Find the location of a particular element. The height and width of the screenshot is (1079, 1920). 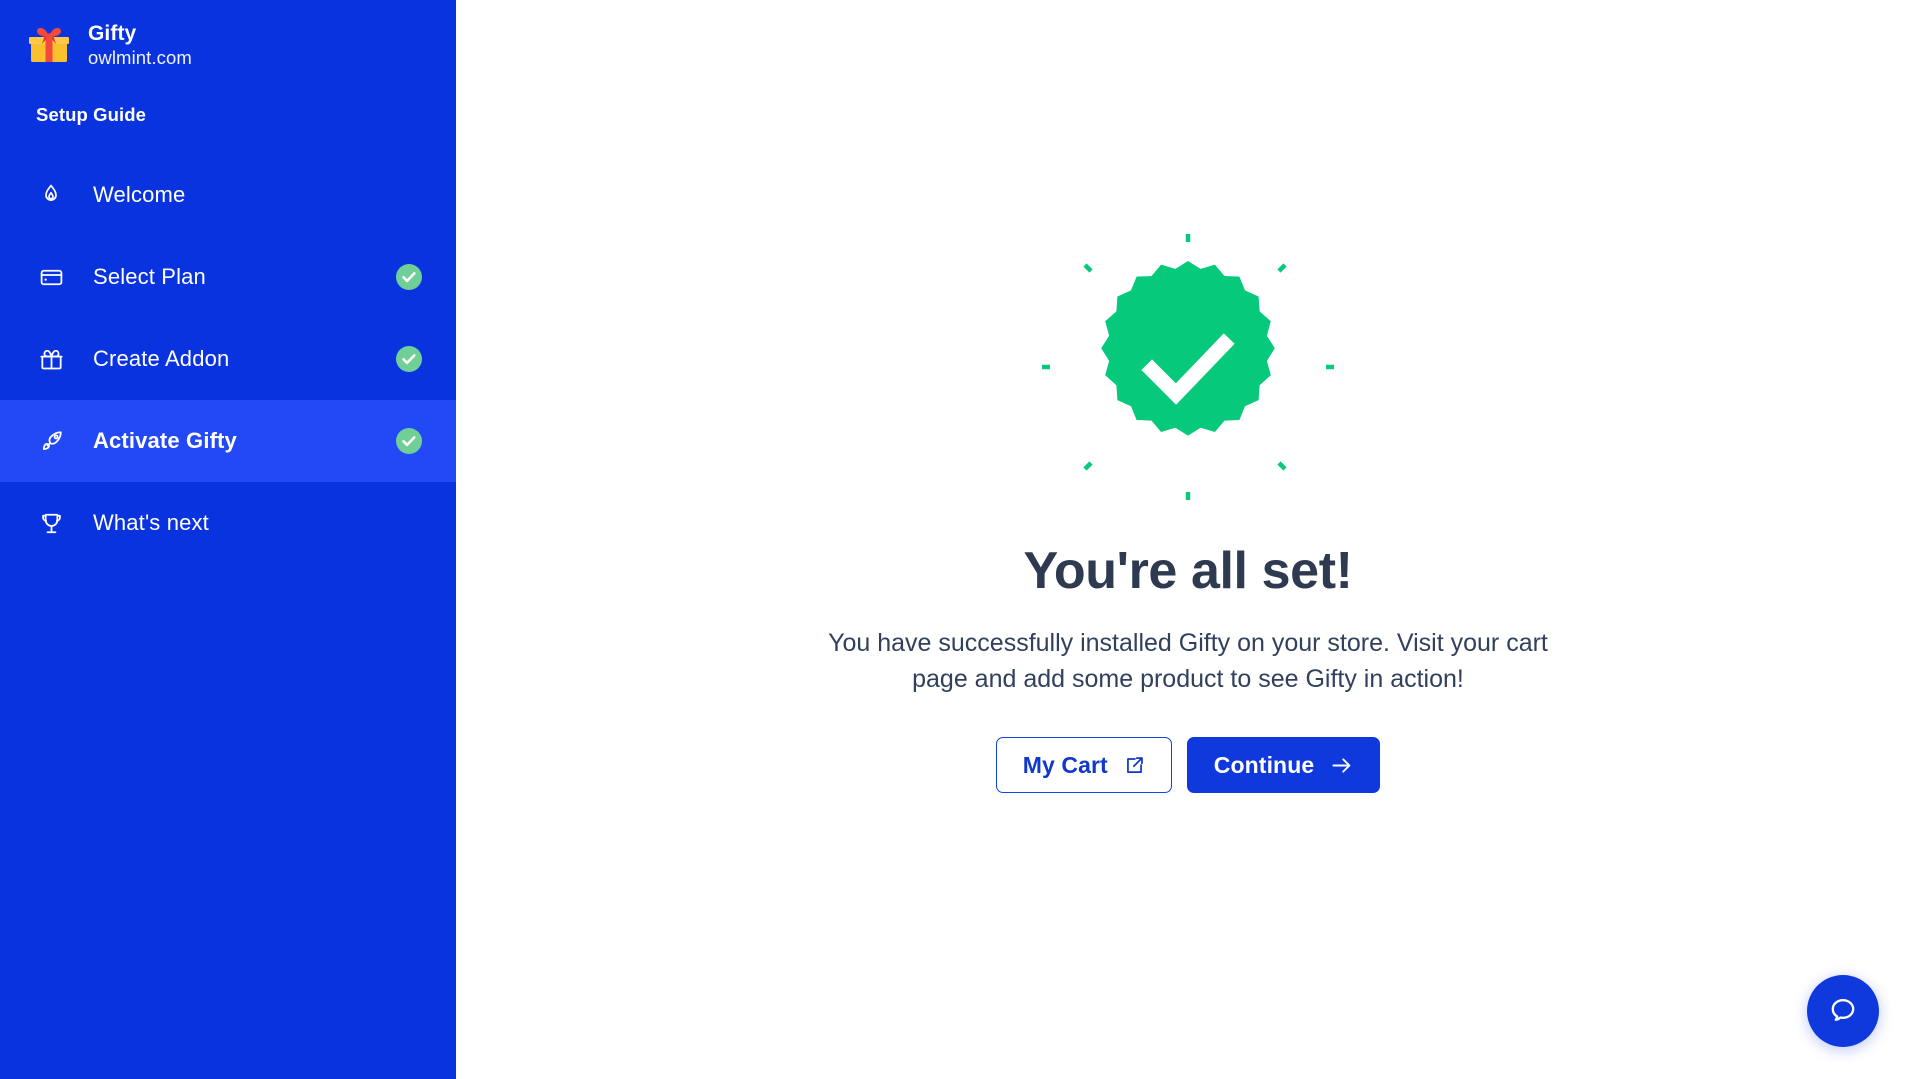

sidebar-section-title: Setup Guide is located at coordinates (91, 114).